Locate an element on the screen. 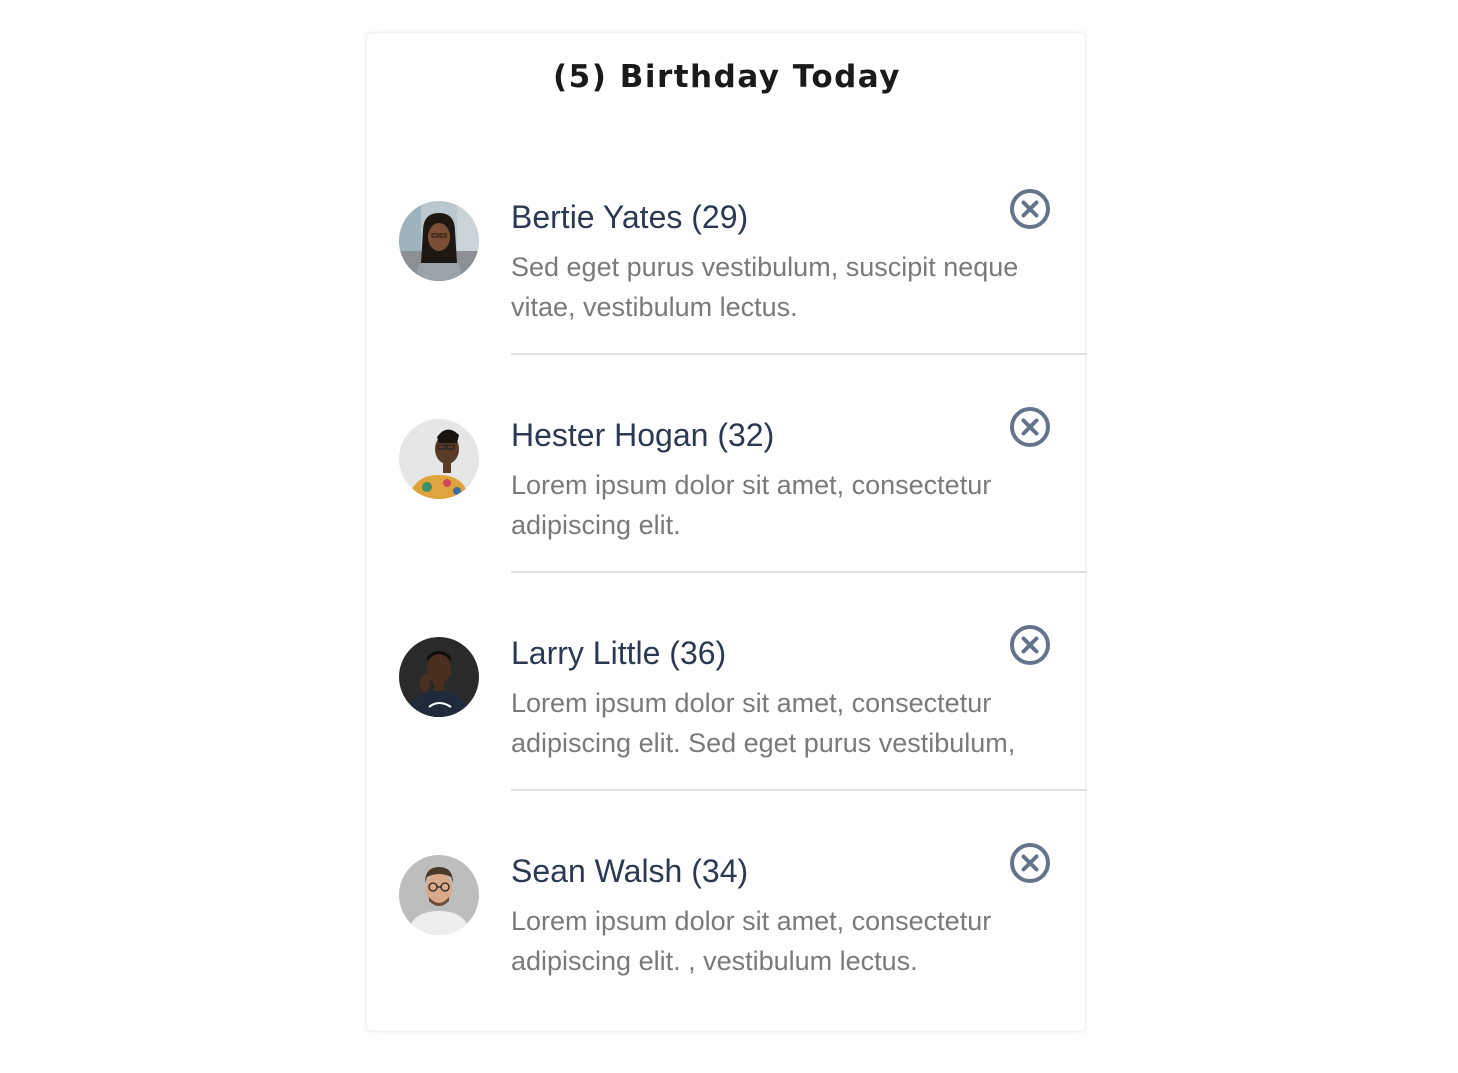 The width and height of the screenshot is (1458, 1073). person-name: Hester Hogan (32) is located at coordinates (643, 435).